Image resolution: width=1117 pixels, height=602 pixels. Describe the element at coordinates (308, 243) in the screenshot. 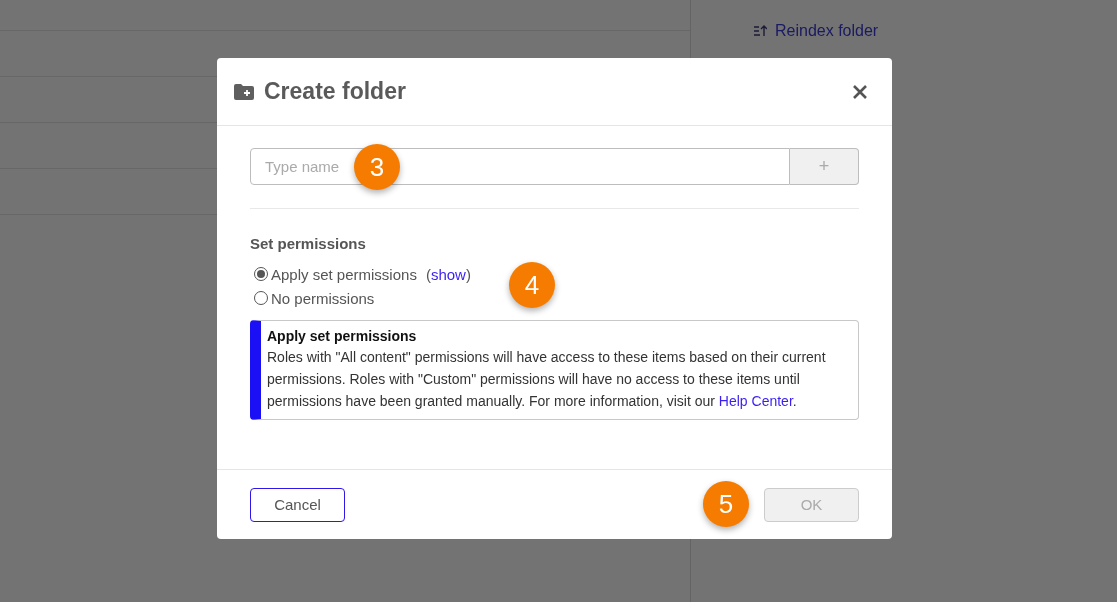

I see `section-heading: Set permissions` at that location.